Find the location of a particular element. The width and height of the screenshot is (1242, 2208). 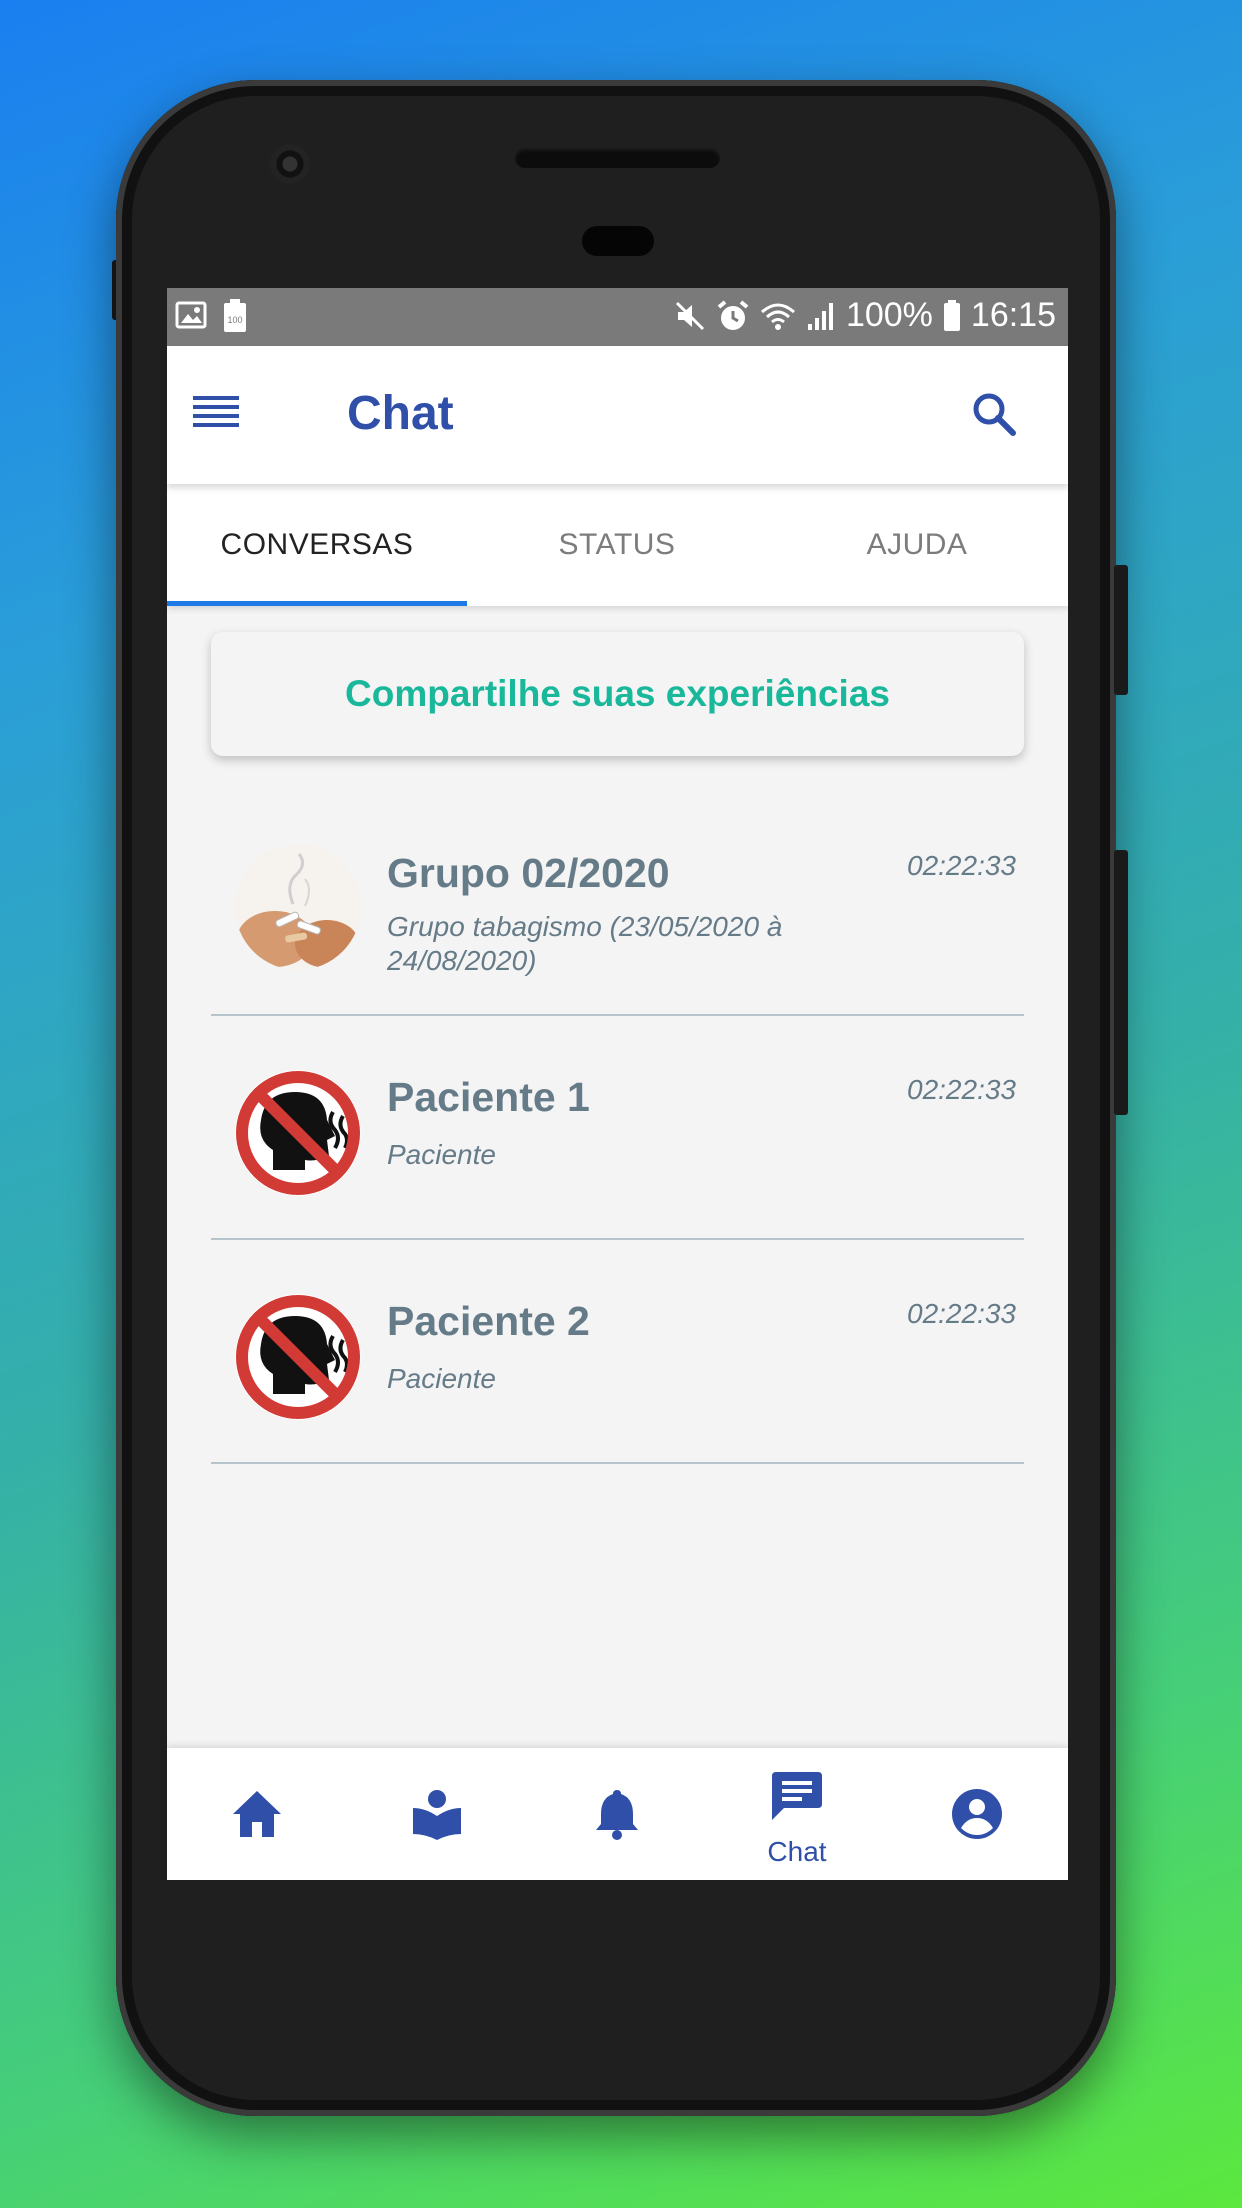

app-bar: Chat is located at coordinates (617, 415).